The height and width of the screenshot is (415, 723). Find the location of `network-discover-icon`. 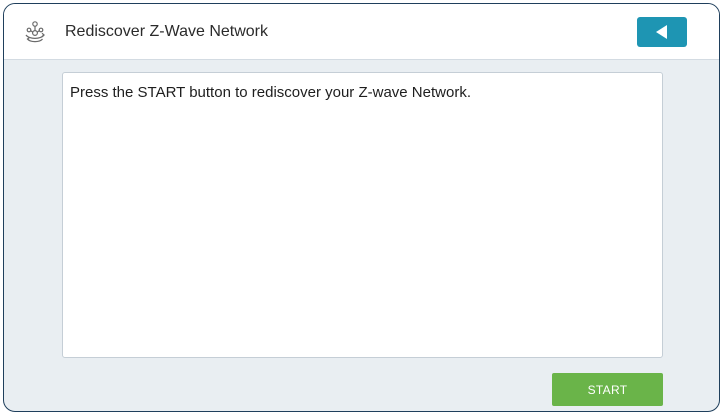

network-discover-icon is located at coordinates (35, 32).